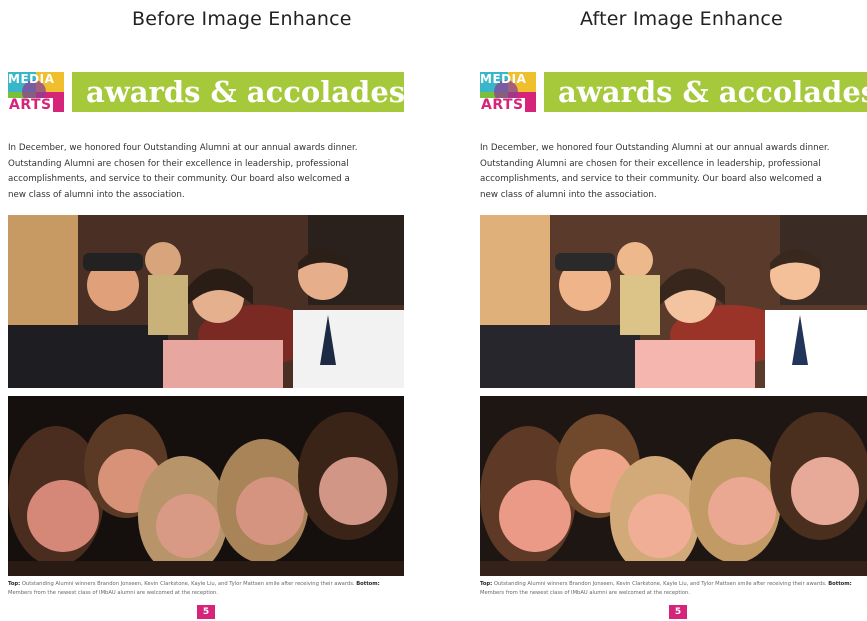  I want to click on after-heading: After Image Enhance, so click(681, 19).